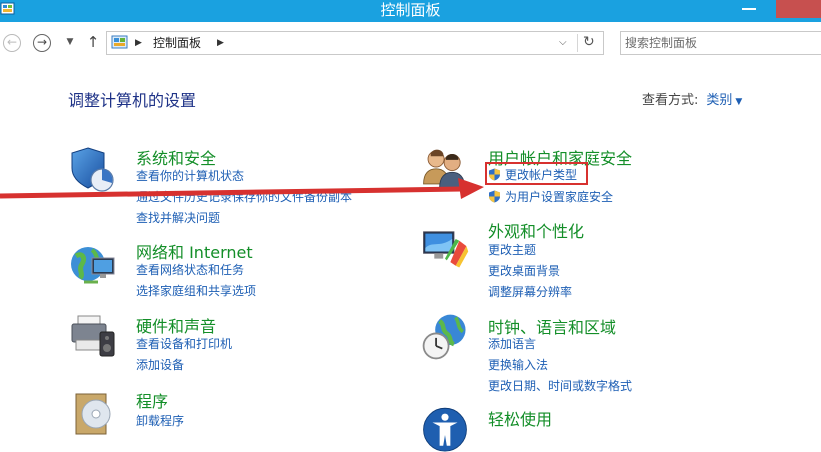 Image resolution: width=821 pixels, height=452 pixels. I want to click on link-network-status: 查看网络状态和任务, so click(190, 269).